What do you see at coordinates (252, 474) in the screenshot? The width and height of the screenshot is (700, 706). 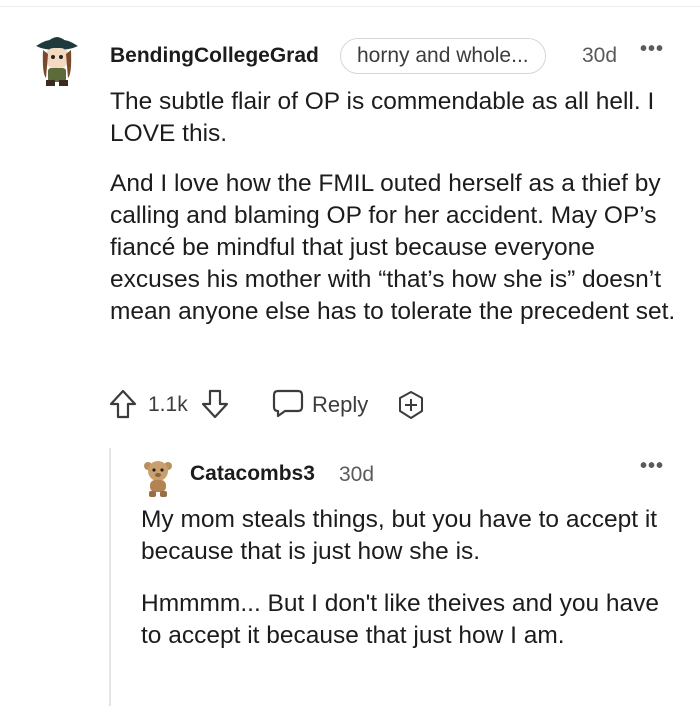 I see `reply-author: Catacombs3` at bounding box center [252, 474].